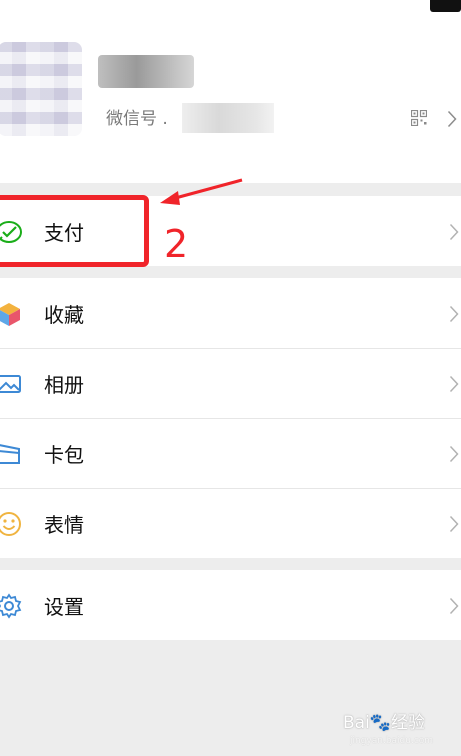 The image size is (461, 756). What do you see at coordinates (384, 723) in the screenshot?
I see `watermark: Bai🐾经验` at bounding box center [384, 723].